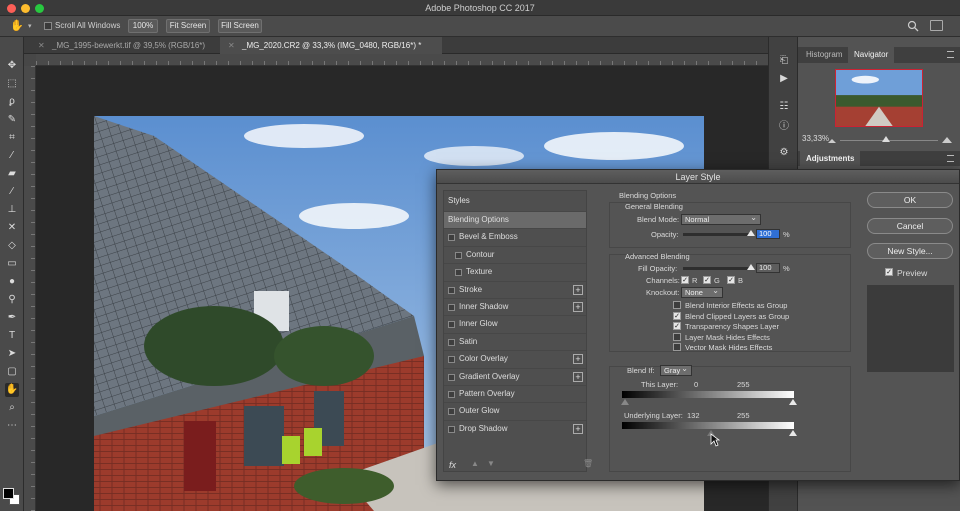 This screenshot has height=511, width=960. What do you see at coordinates (8, 493) in the screenshot?
I see `foreground-color-swatch` at bounding box center [8, 493].